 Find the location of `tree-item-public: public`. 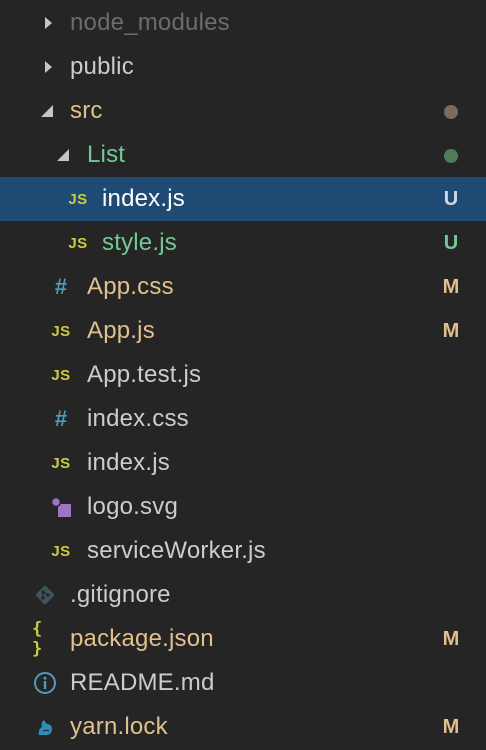

tree-item-public: public is located at coordinates (243, 67).